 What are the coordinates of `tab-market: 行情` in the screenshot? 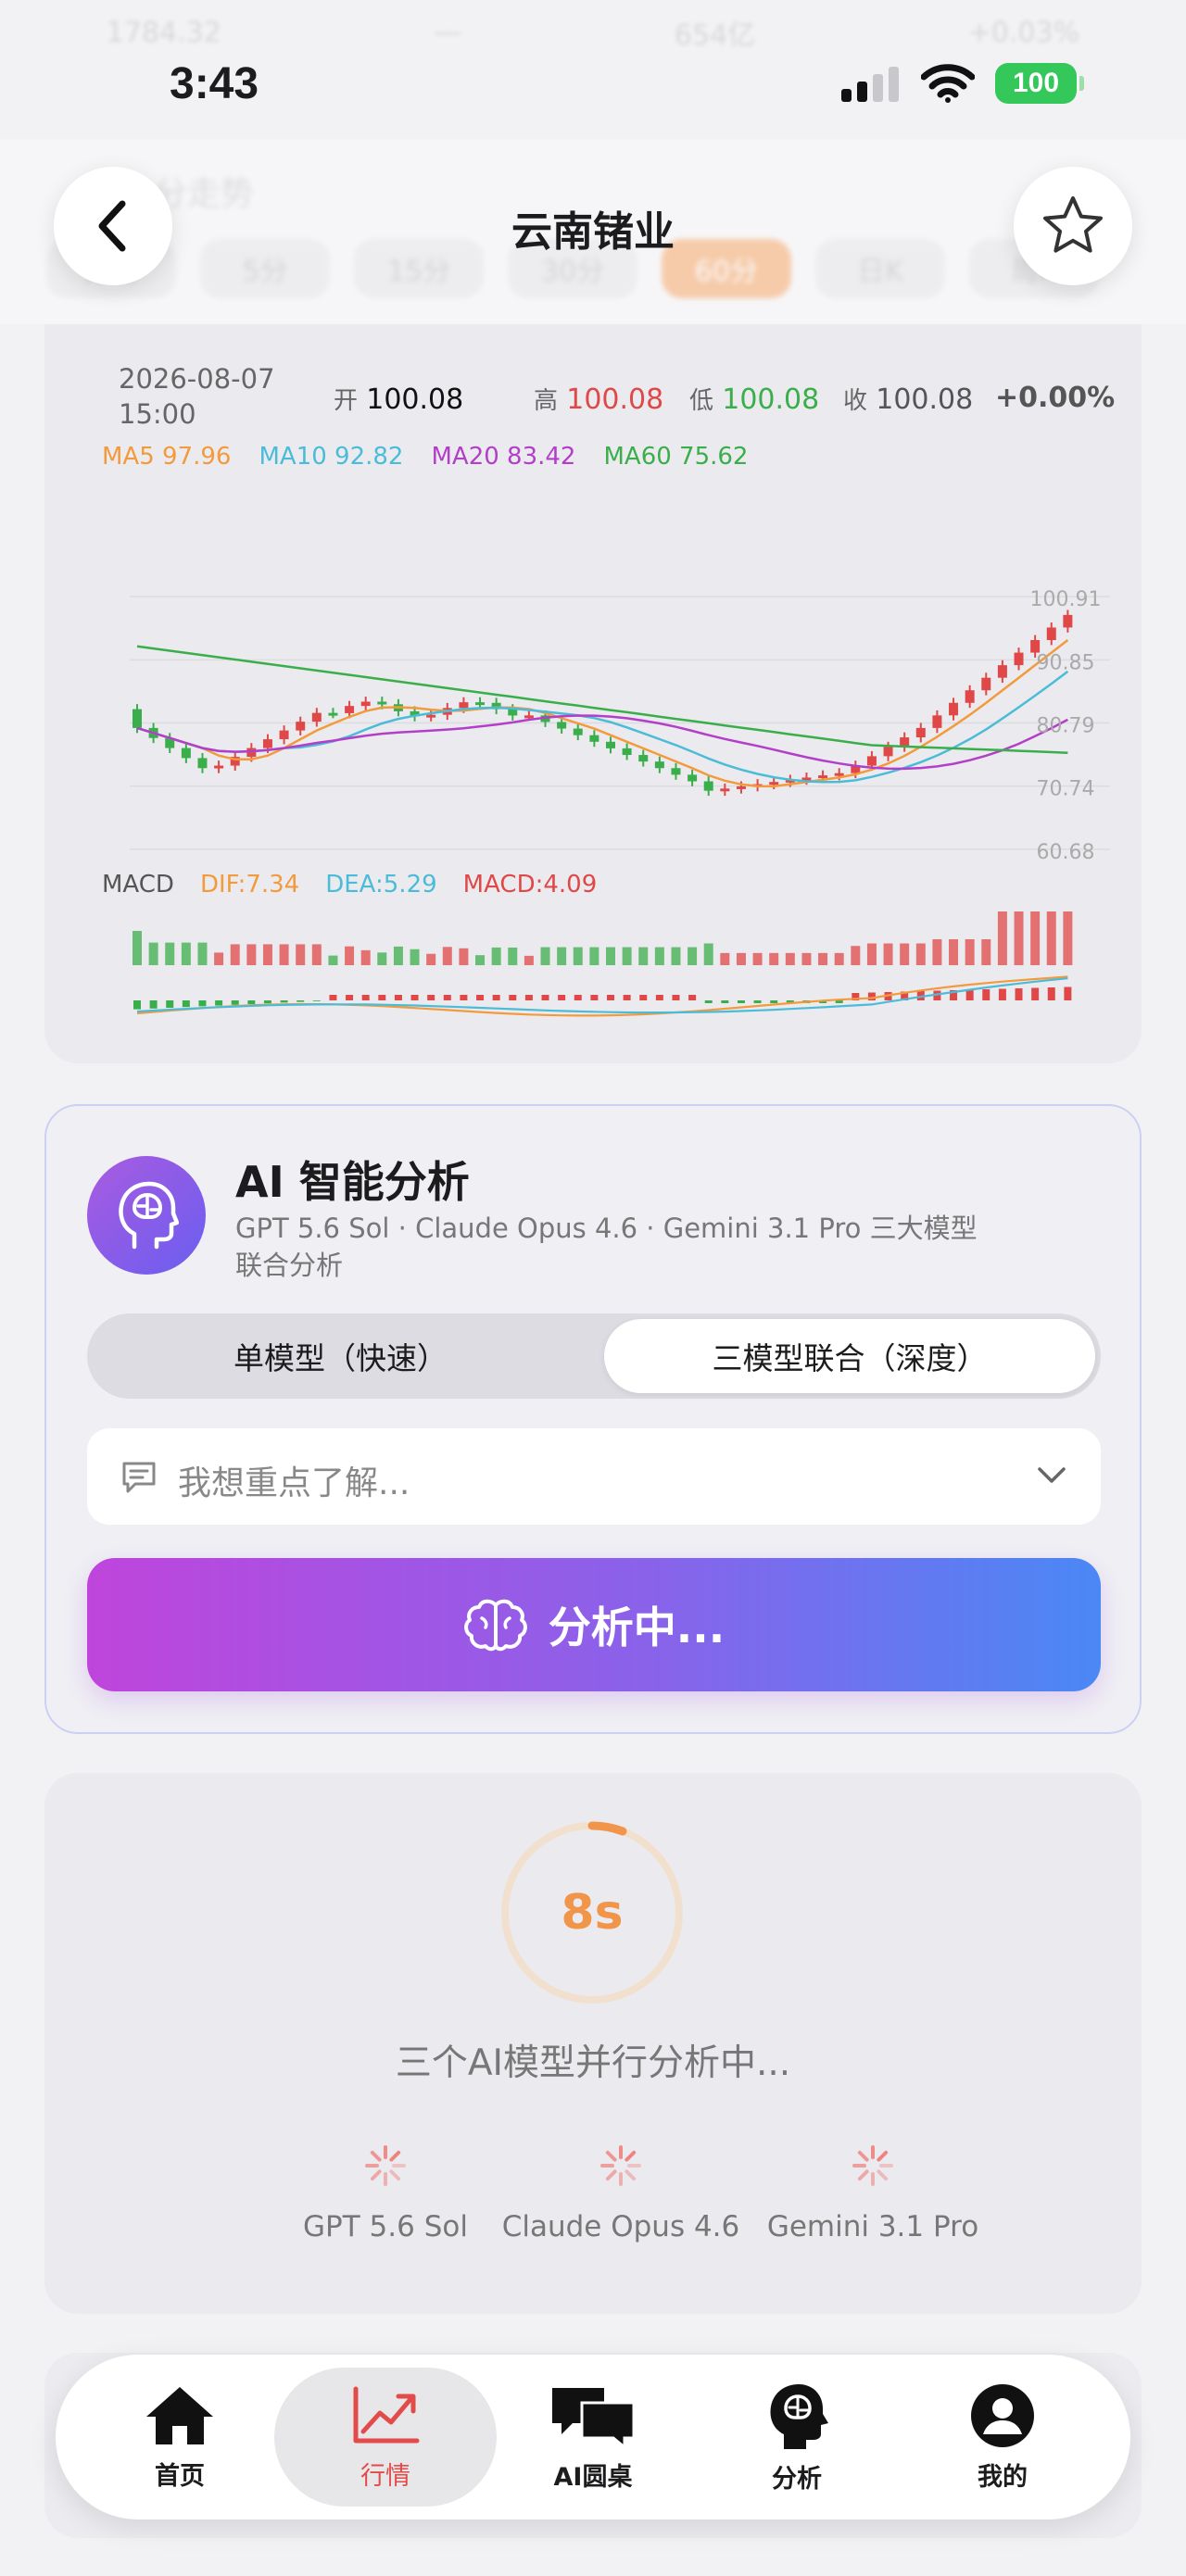 It's located at (385, 2437).